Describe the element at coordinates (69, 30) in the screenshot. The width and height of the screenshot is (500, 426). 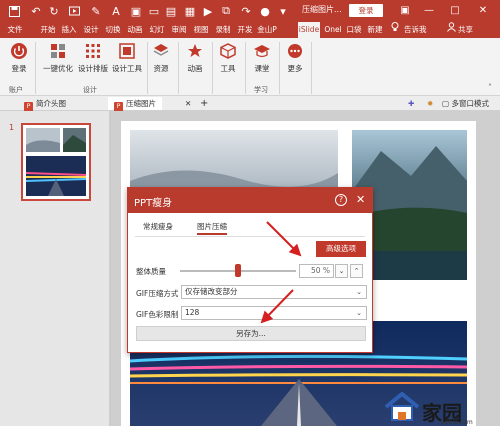
I see `tab-insert: 插入` at that location.